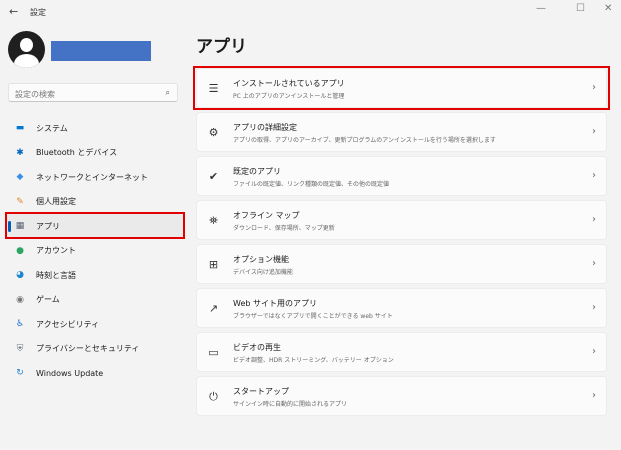 The image size is (621, 450). I want to click on card-icon: ⏻, so click(213, 396).